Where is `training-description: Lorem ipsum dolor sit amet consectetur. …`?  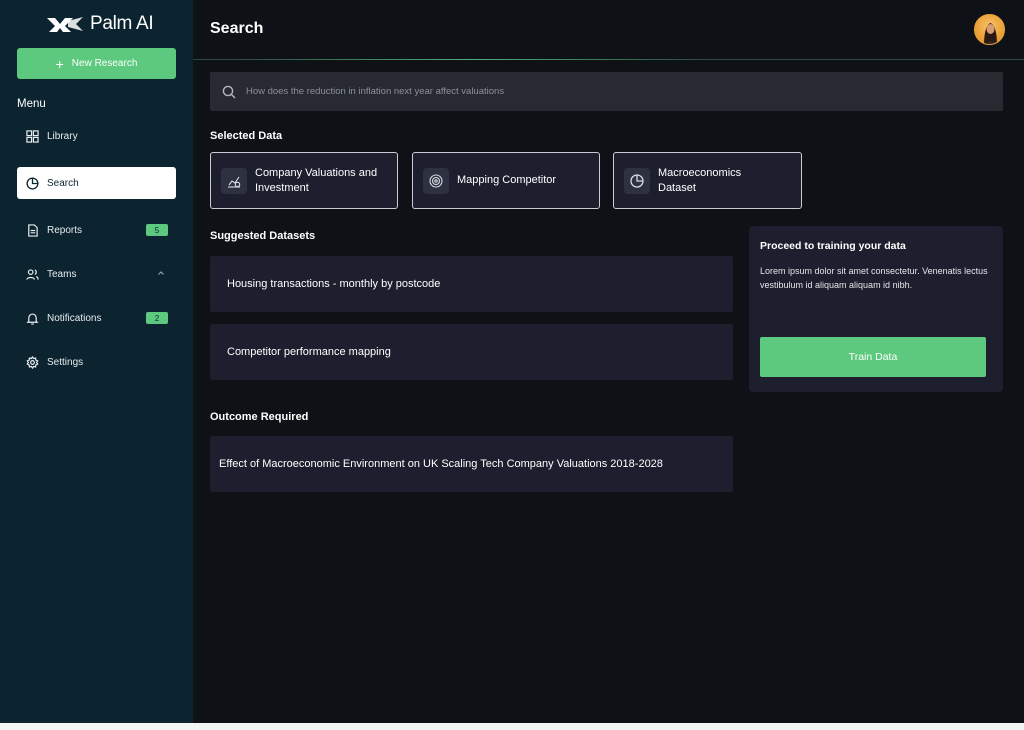 training-description: Lorem ipsum dolor sit amet consectetur. … is located at coordinates (874, 278).